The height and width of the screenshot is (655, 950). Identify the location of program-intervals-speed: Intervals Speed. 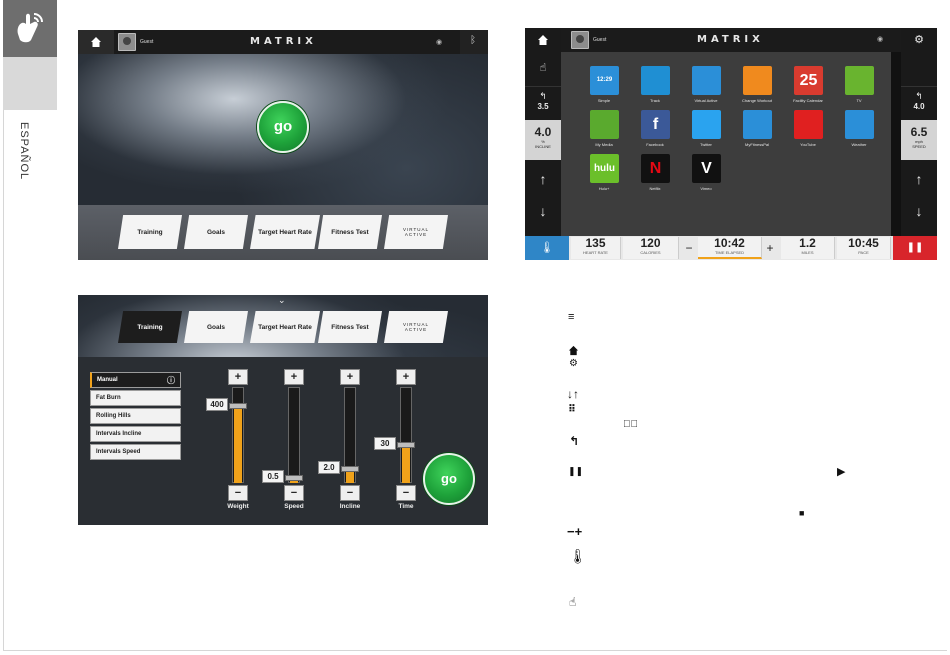
(135, 452).